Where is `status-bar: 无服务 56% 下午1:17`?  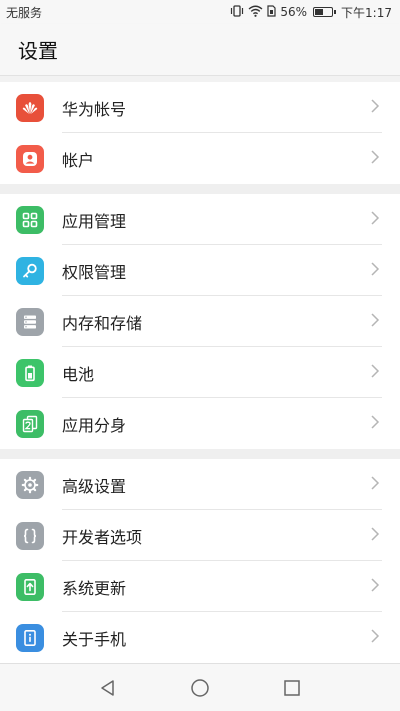 status-bar: 无服务 56% 下午1:17 is located at coordinates (200, 12).